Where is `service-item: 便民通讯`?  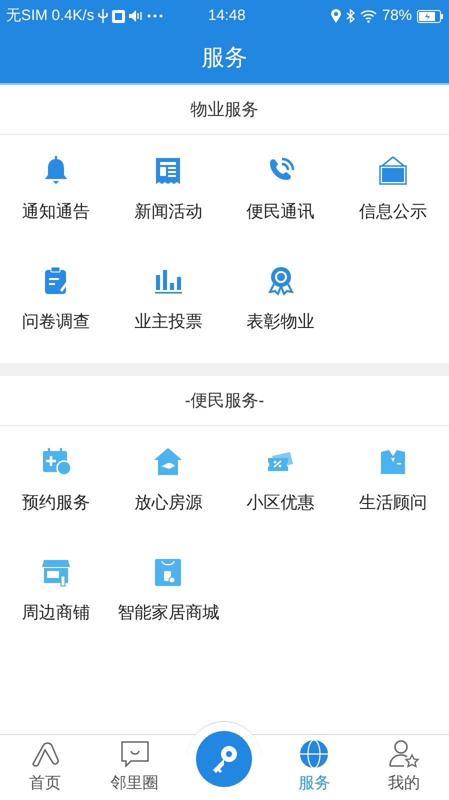 service-item: 便民通讯 is located at coordinates (280, 190).